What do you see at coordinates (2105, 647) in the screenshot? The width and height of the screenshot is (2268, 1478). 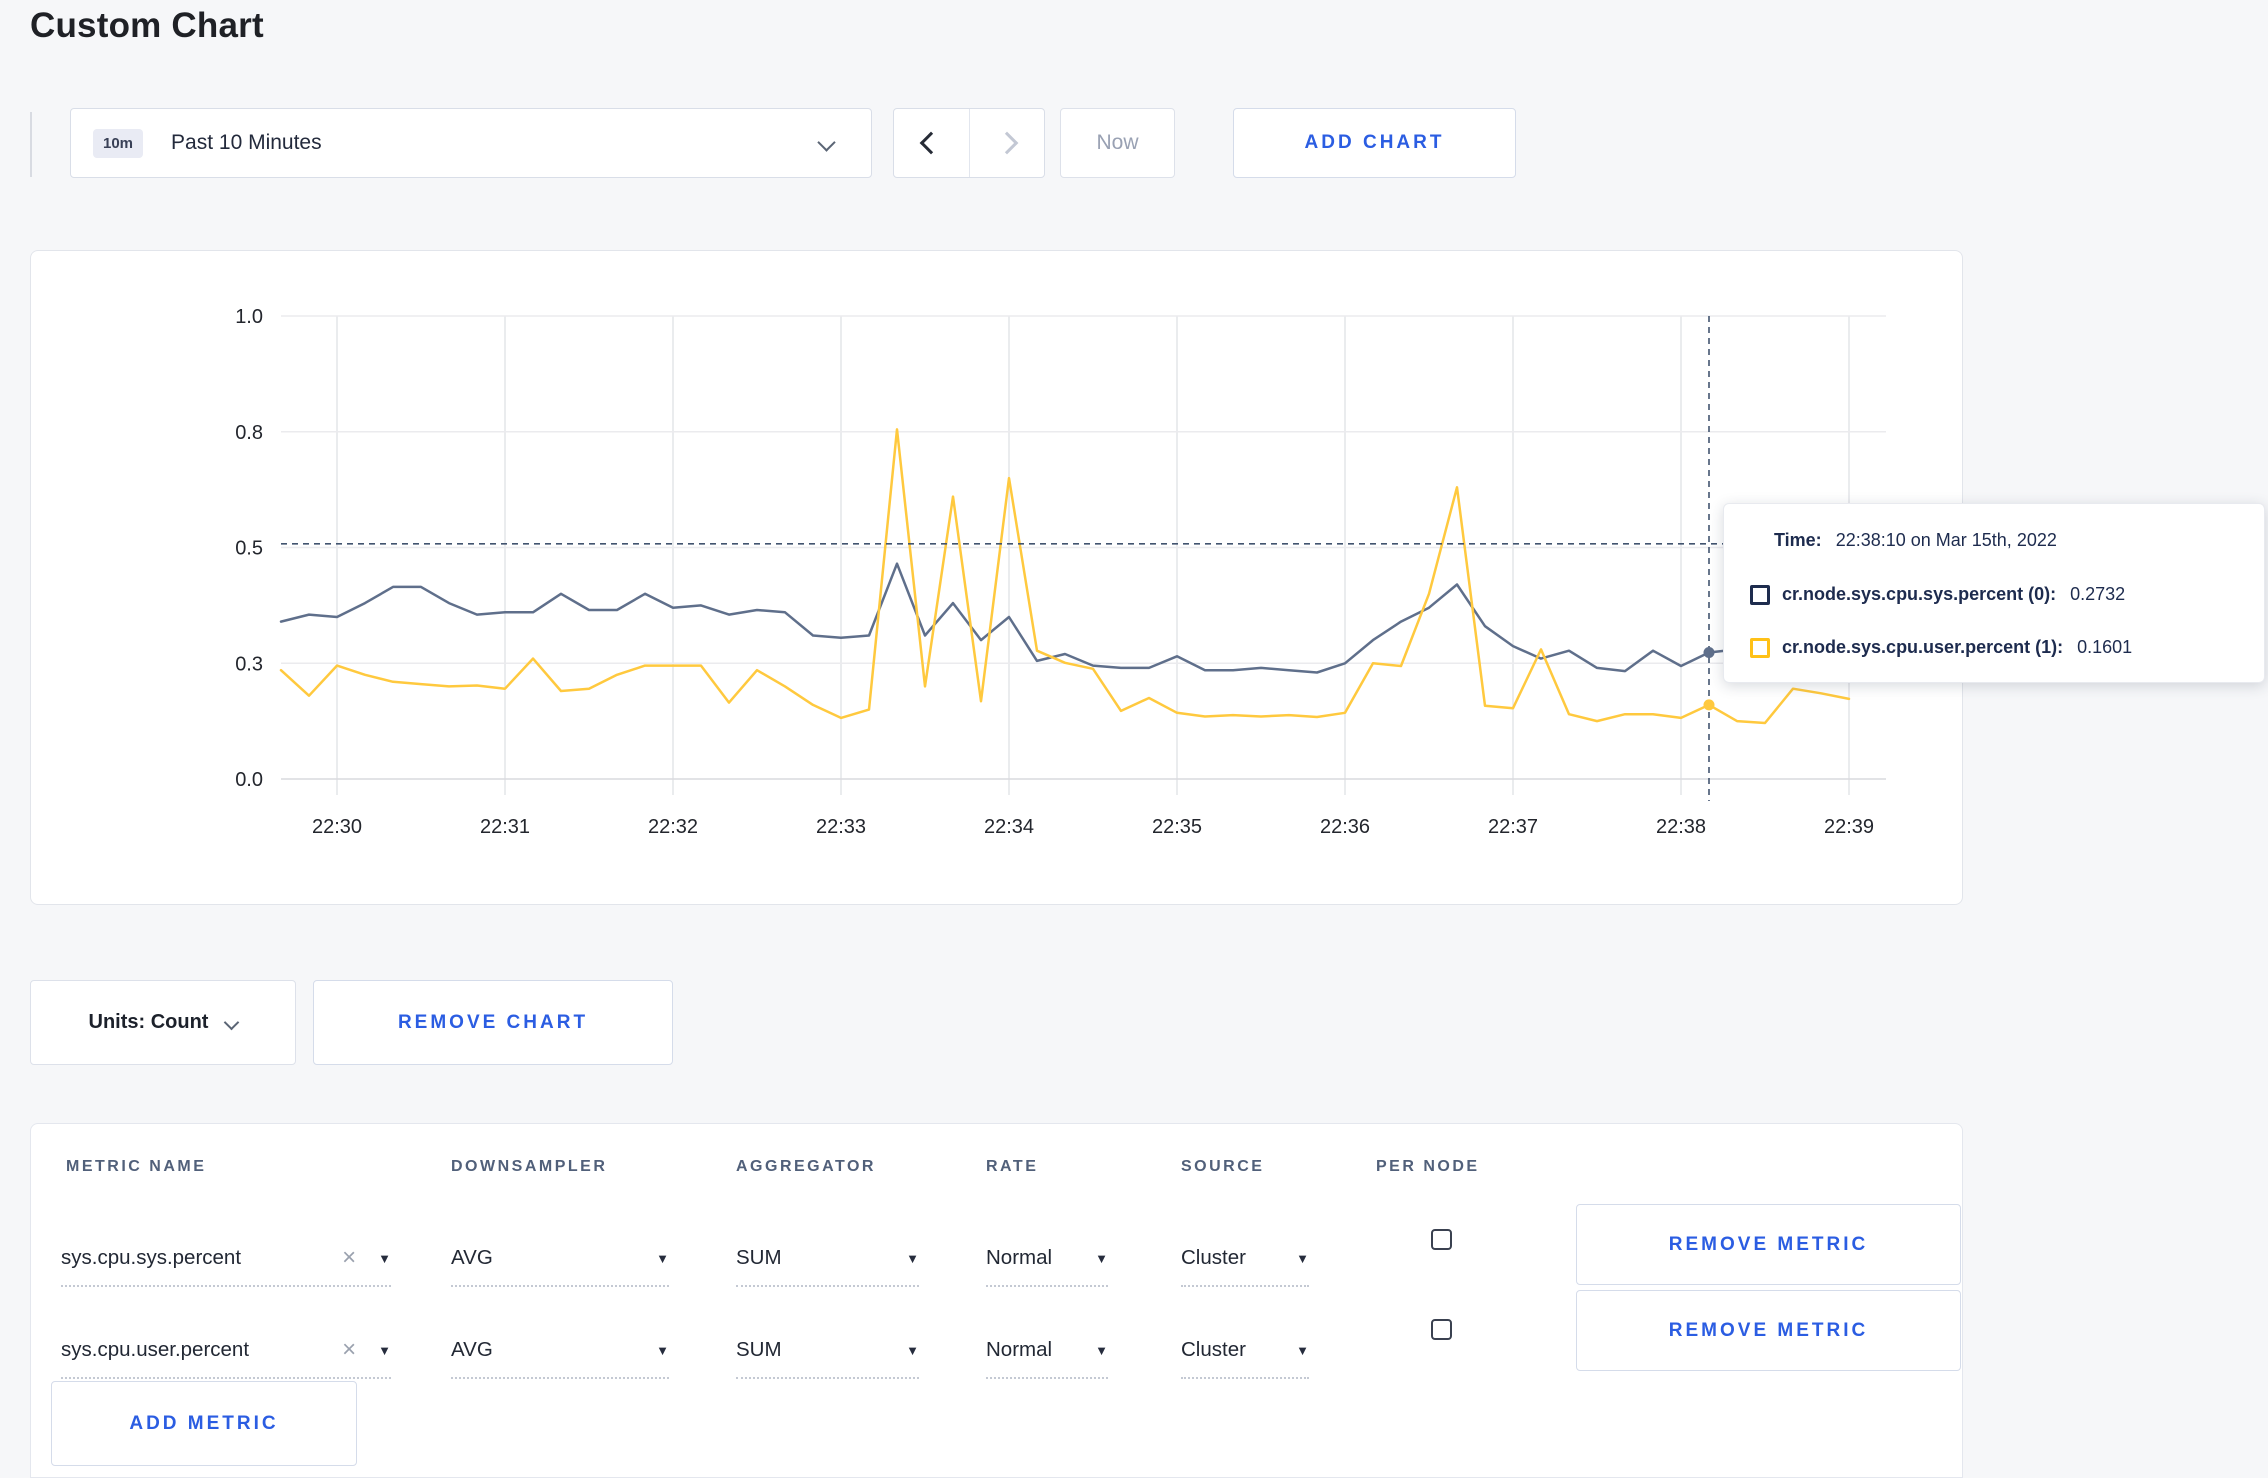 I see `tooltip-series-value: 0.1601` at bounding box center [2105, 647].